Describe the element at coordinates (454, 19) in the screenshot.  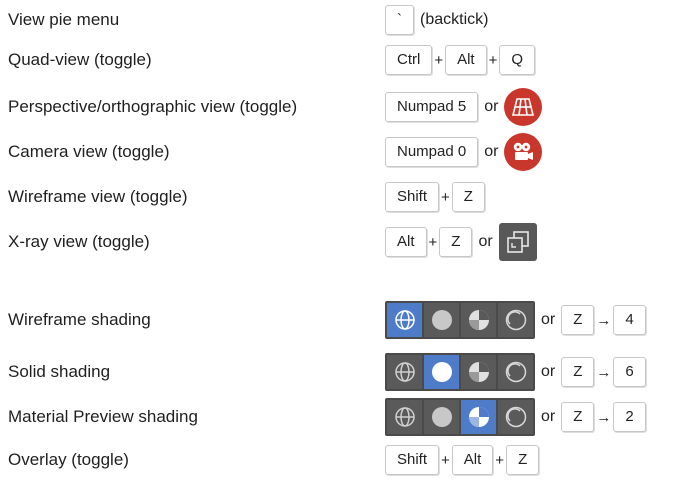
I see `backtick-note: (backtick)` at that location.